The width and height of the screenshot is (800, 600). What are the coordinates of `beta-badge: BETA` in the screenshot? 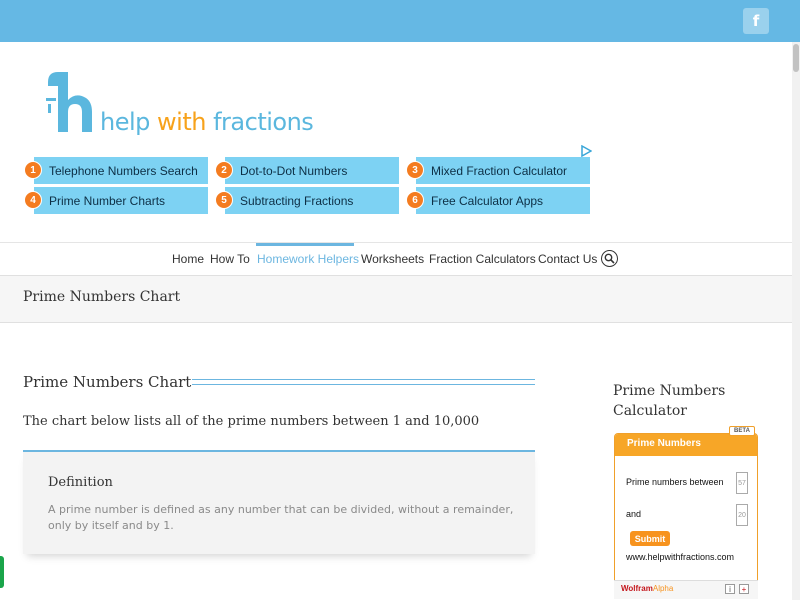 It's located at (742, 431).